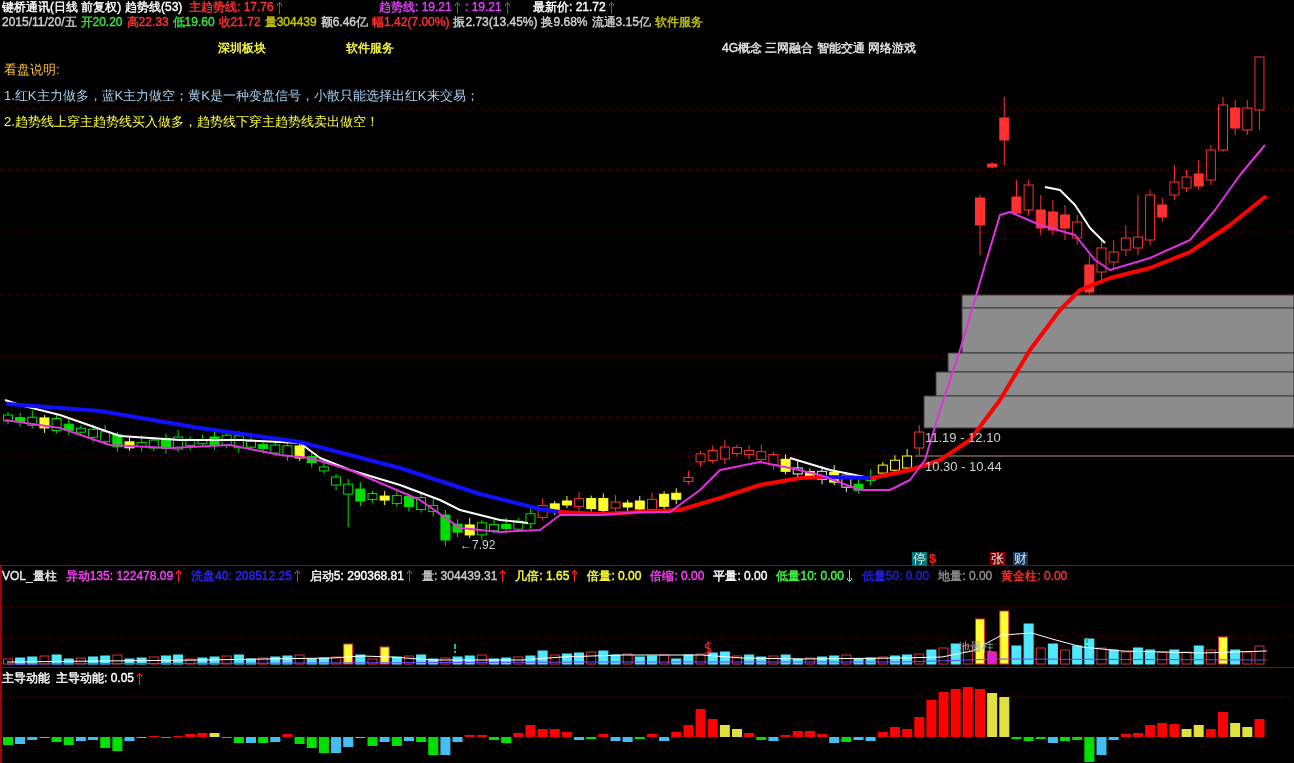  What do you see at coordinates (495, 22) in the screenshot?
I see `quote-field: 振2.73(13.45%)` at bounding box center [495, 22].